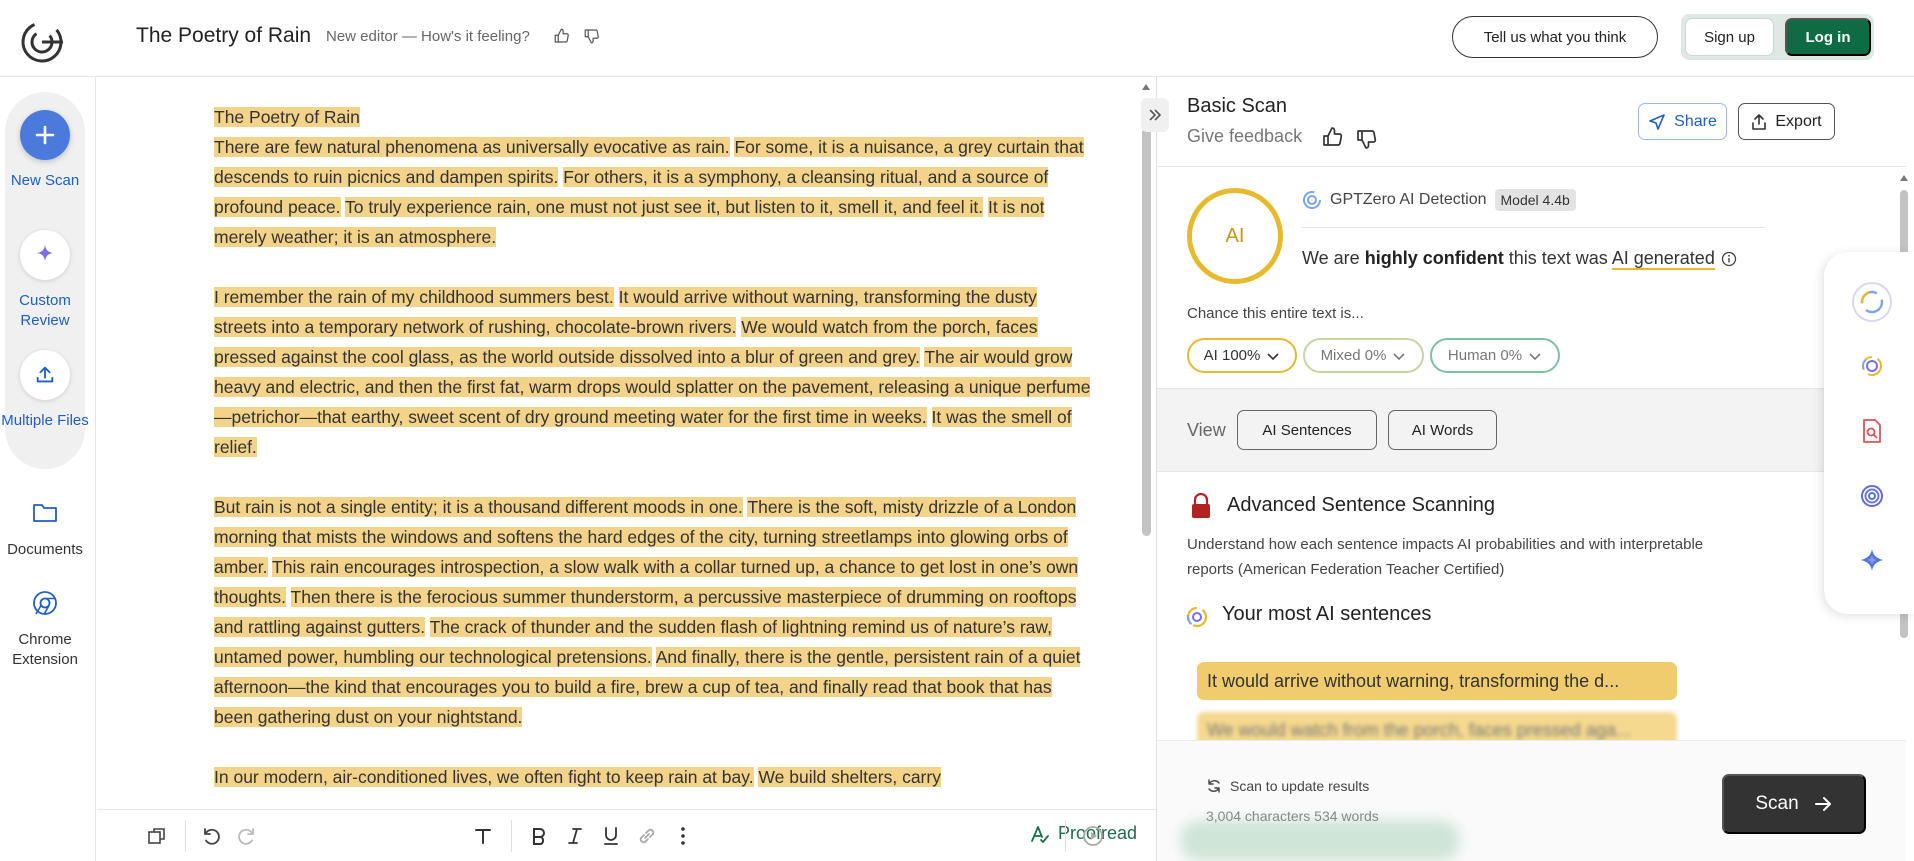 This screenshot has height=861, width=1914. I want to click on panel-scroll-up-icon, so click(1904, 178).